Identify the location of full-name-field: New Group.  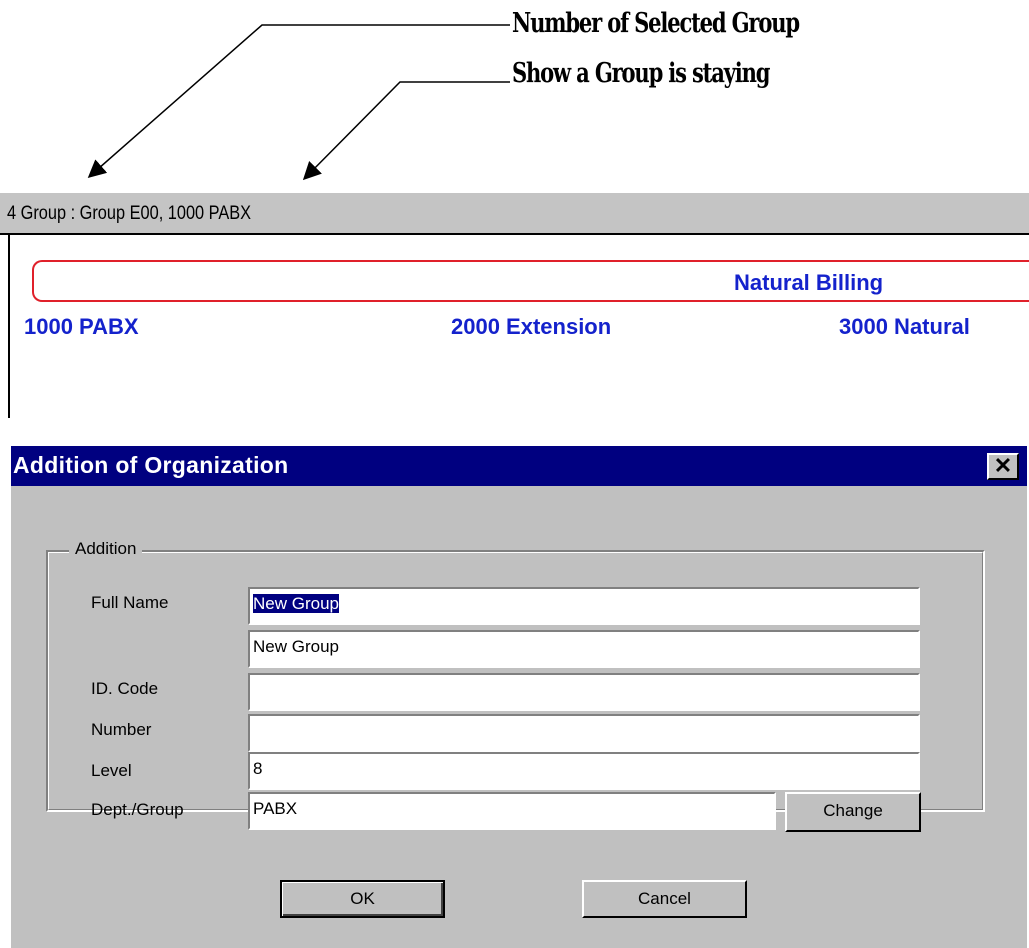
(584, 606).